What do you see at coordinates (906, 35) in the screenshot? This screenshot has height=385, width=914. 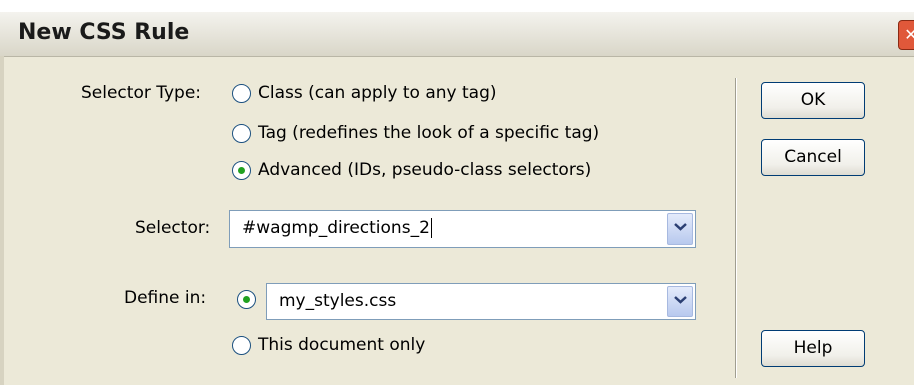 I see `close-button: ✕` at bounding box center [906, 35].